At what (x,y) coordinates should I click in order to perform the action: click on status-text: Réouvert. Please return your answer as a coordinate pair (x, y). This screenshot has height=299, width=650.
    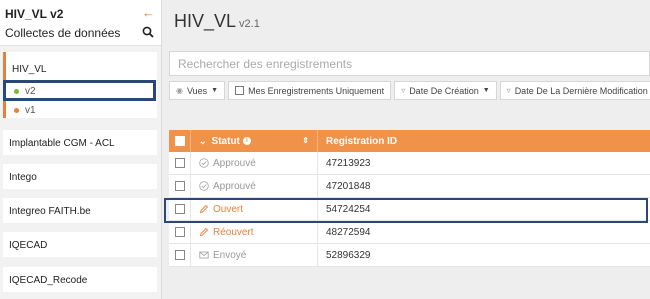
    Looking at the image, I should click on (233, 232).